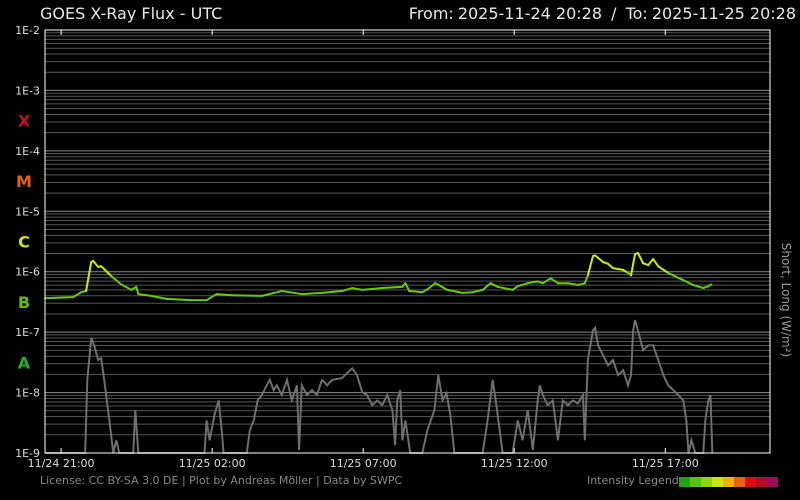  Describe the element at coordinates (27, 90) in the screenshot. I see `y-tick-label: 1E-3` at that location.